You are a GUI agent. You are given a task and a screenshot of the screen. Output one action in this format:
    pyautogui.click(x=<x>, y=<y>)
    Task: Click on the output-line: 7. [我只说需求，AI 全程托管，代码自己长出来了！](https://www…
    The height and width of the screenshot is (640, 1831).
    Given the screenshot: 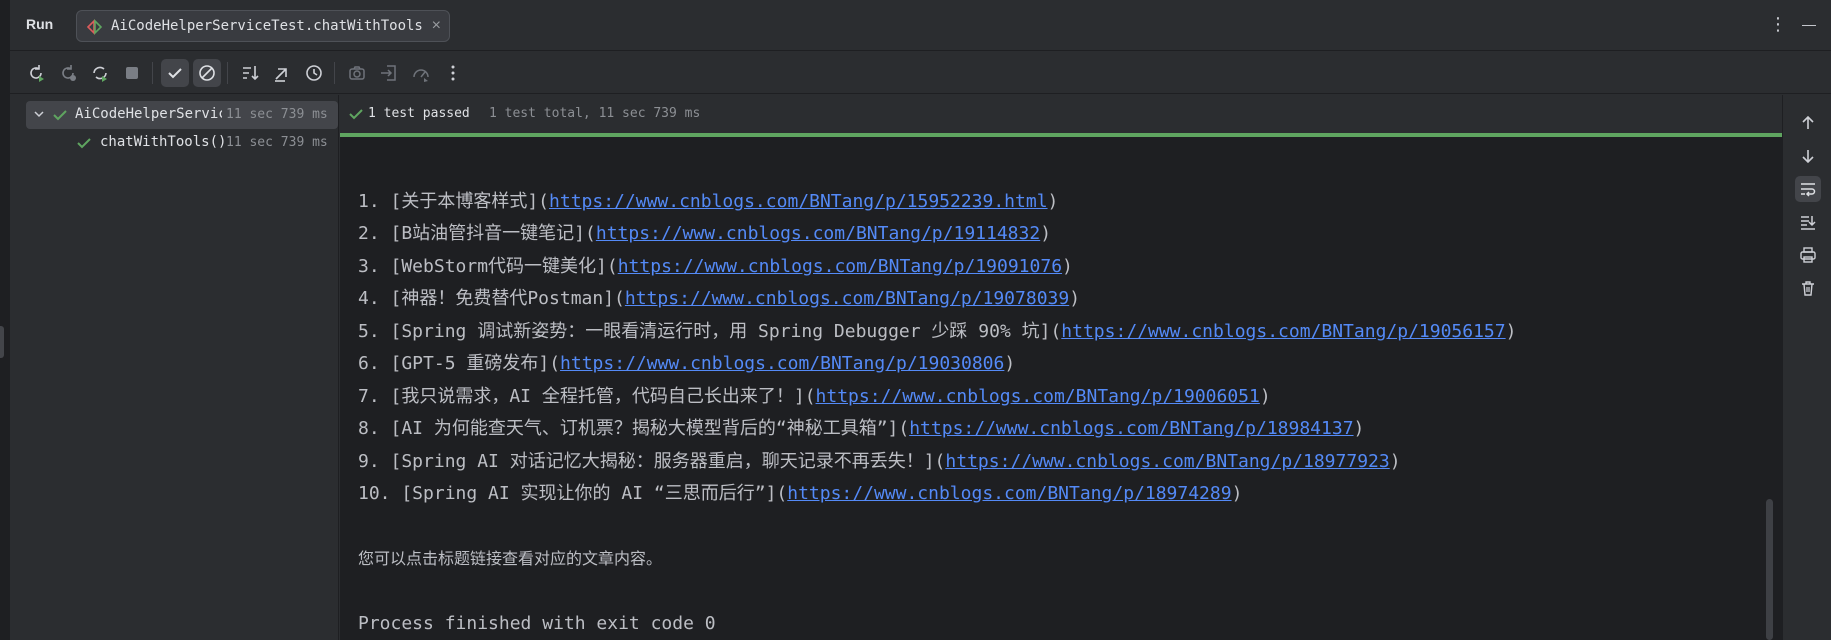 What is the action you would take?
    pyautogui.click(x=1058, y=397)
    